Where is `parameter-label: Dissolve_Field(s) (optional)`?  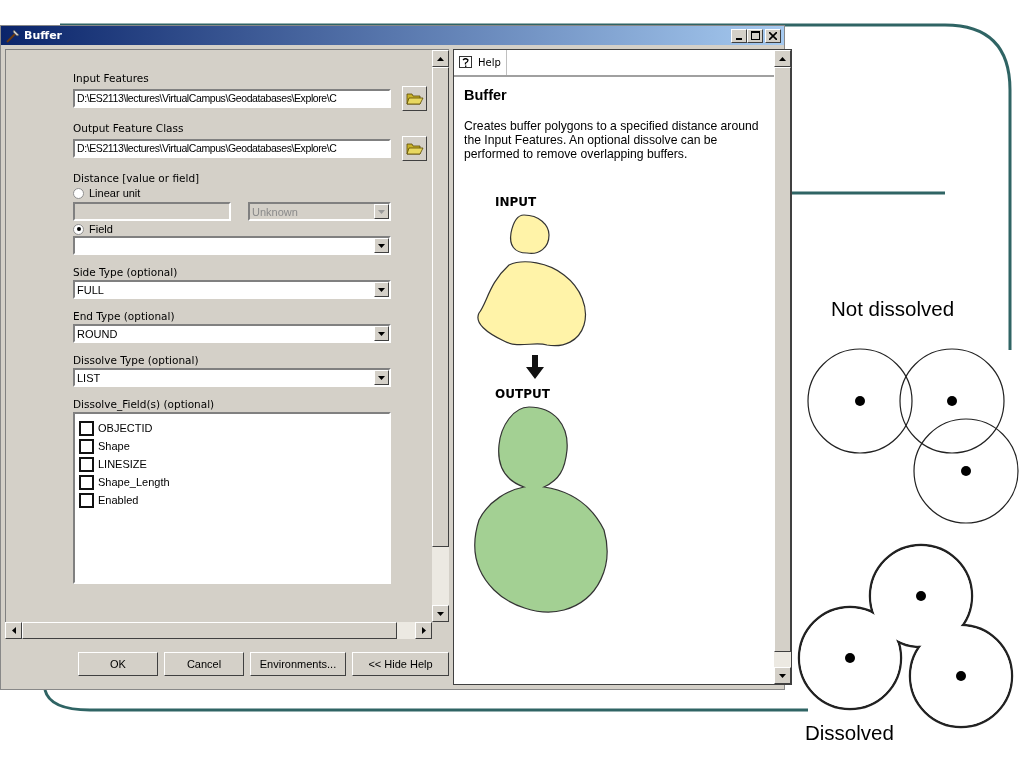
parameter-label: Dissolve_Field(s) (optional) is located at coordinates (144, 404).